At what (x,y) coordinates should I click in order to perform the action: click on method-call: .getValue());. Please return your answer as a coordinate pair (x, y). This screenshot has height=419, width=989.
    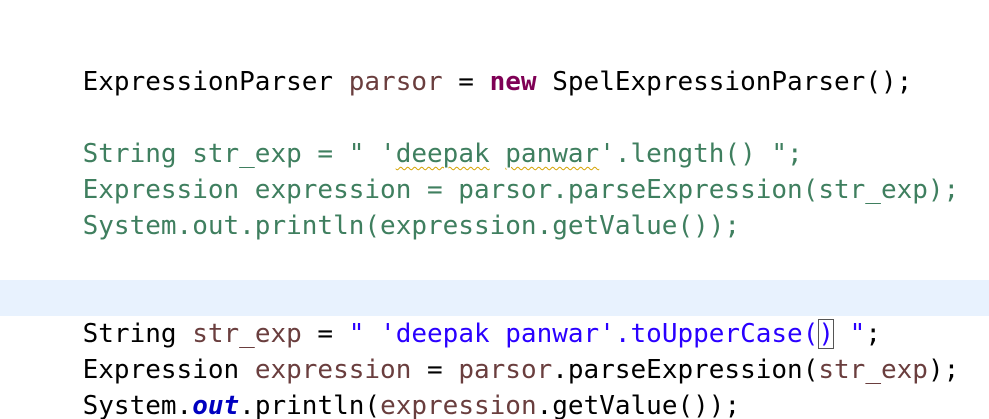
    Looking at the image, I should click on (638, 405).